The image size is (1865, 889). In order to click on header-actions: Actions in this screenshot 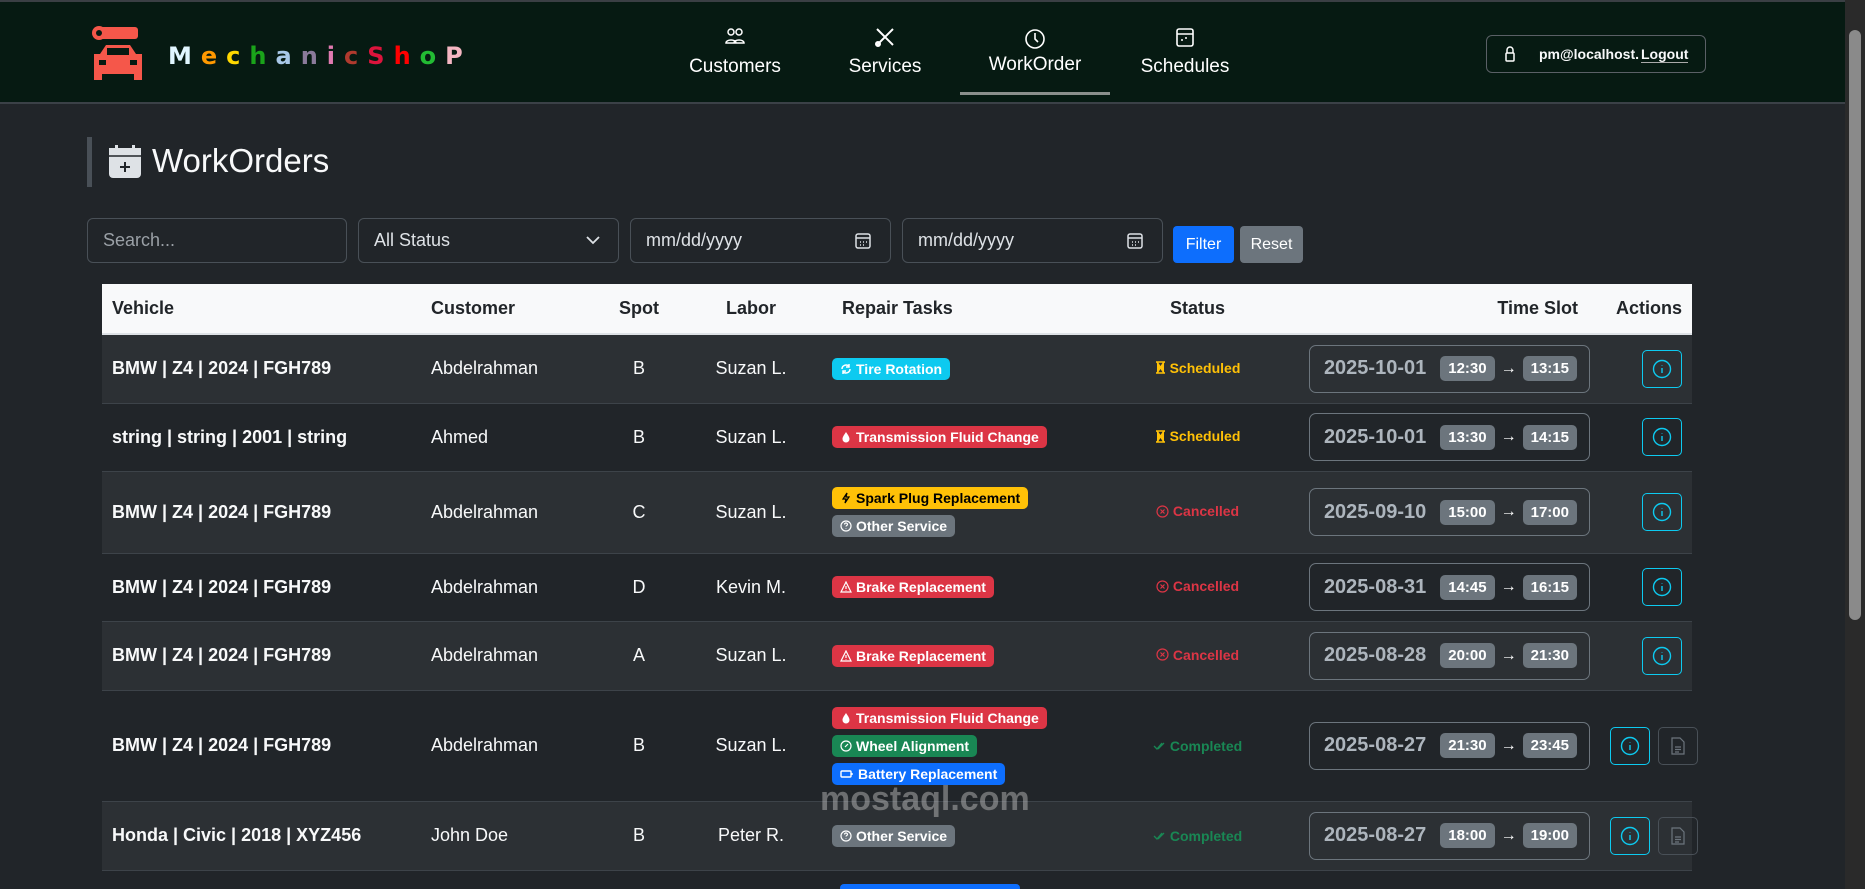, I will do `click(1646, 309)`.